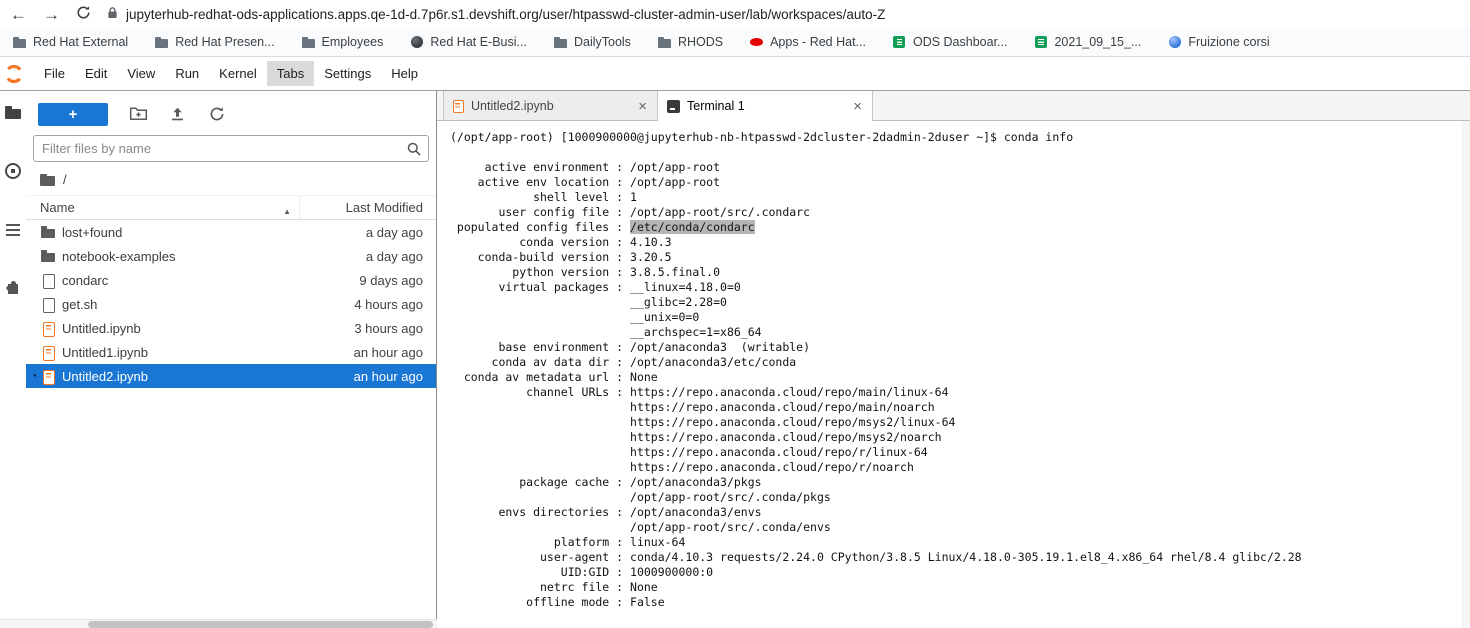 The height and width of the screenshot is (628, 1470). I want to click on menu-item: Run, so click(187, 73).